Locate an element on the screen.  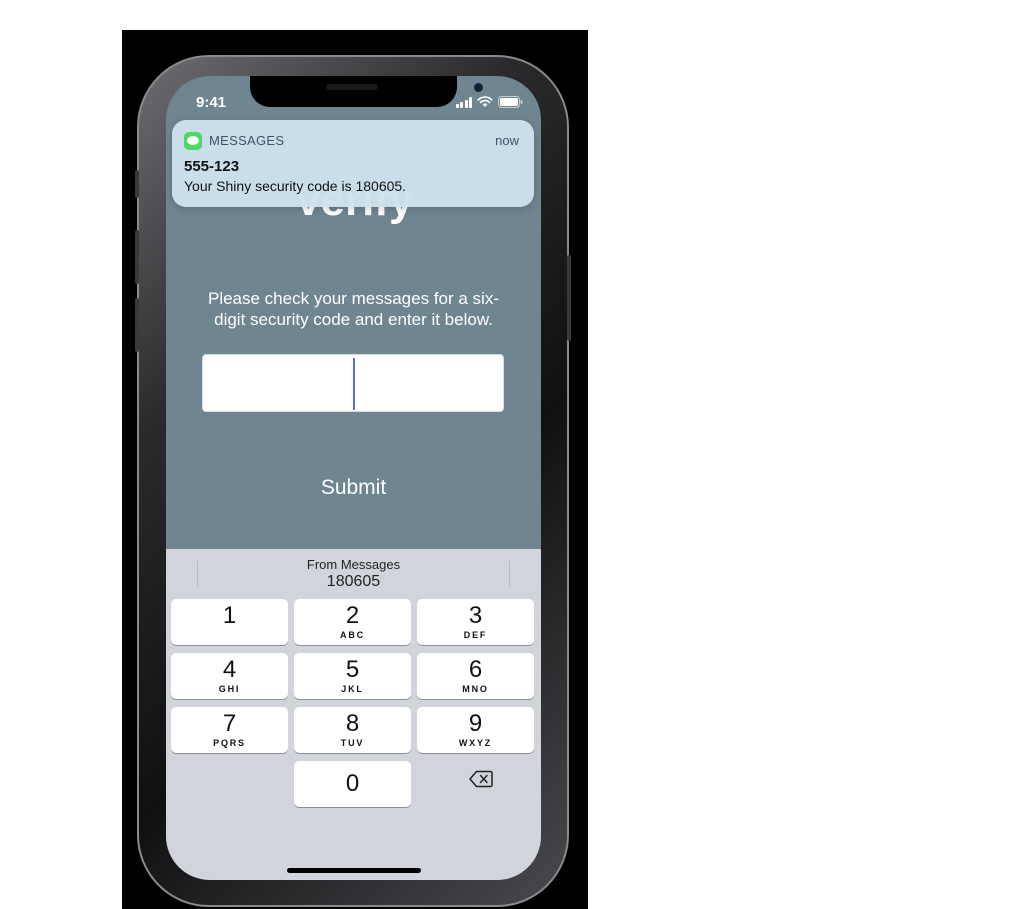
security-code-input is located at coordinates (353, 383).